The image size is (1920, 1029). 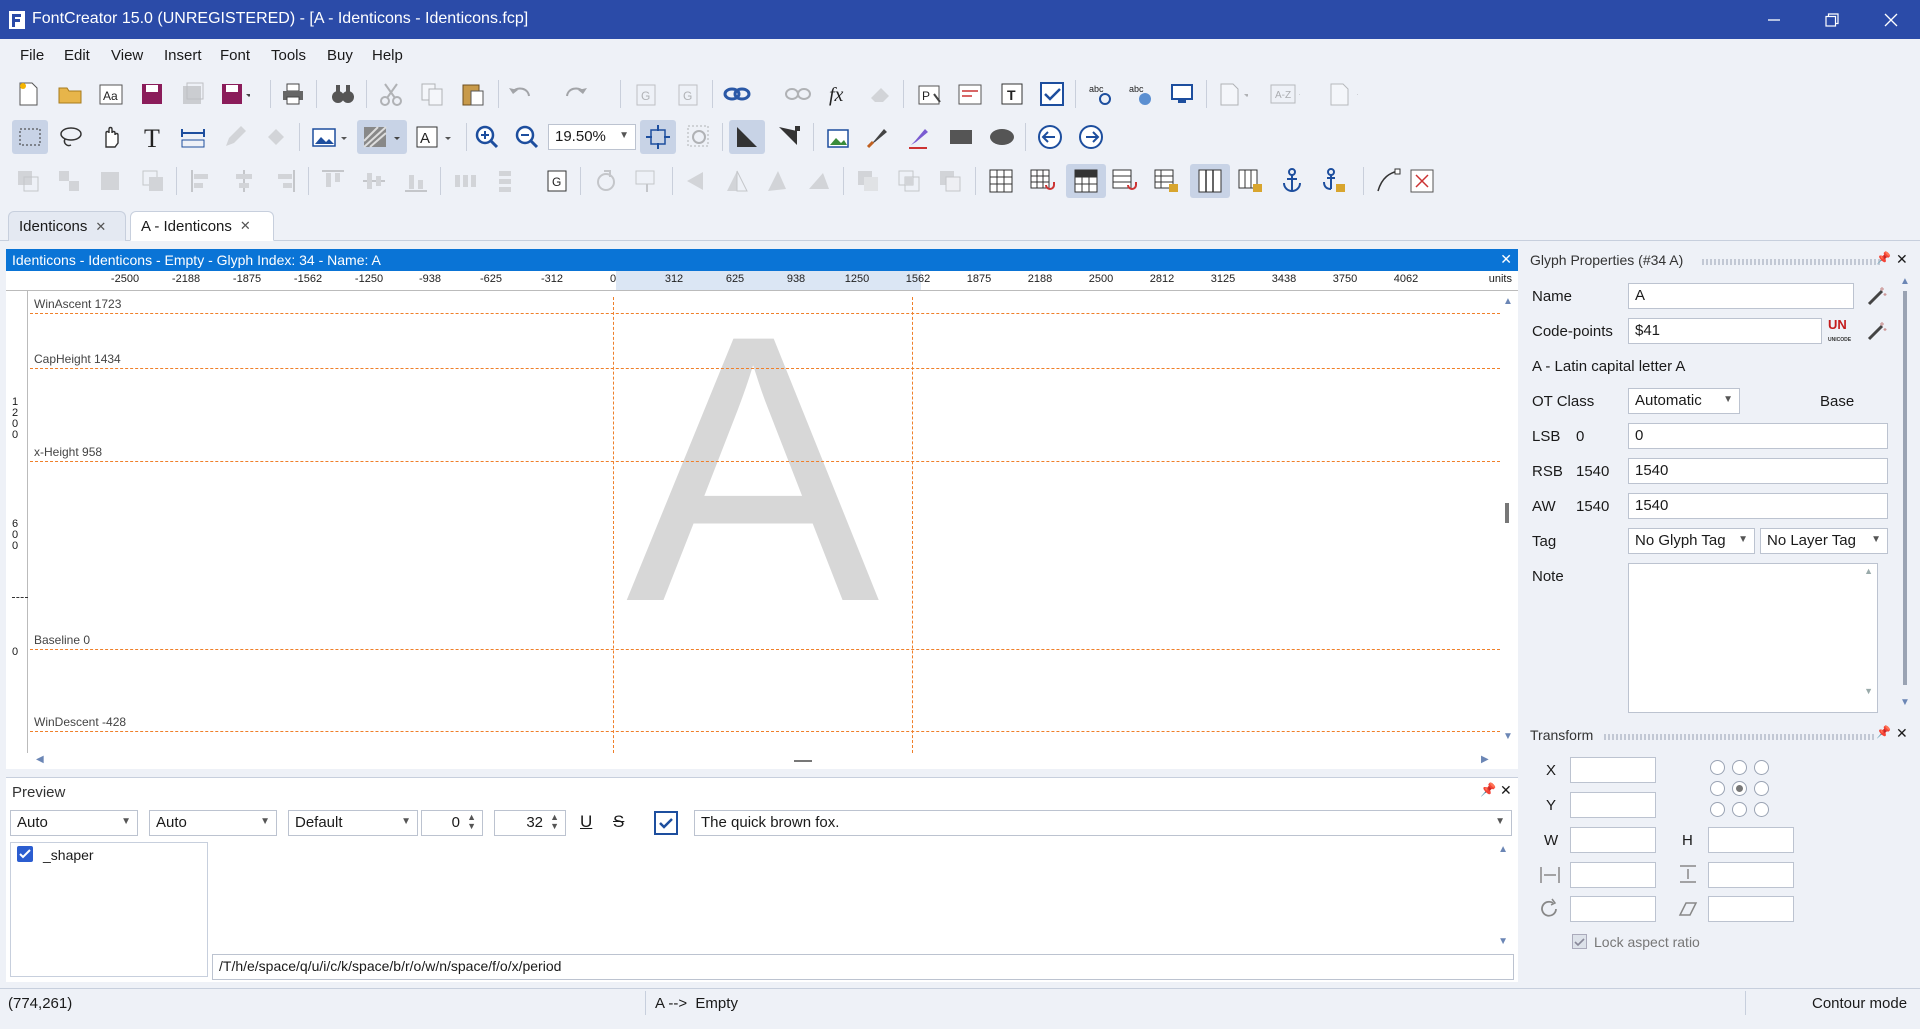 What do you see at coordinates (1877, 333) in the screenshot?
I see `codepoints-edit-button` at bounding box center [1877, 333].